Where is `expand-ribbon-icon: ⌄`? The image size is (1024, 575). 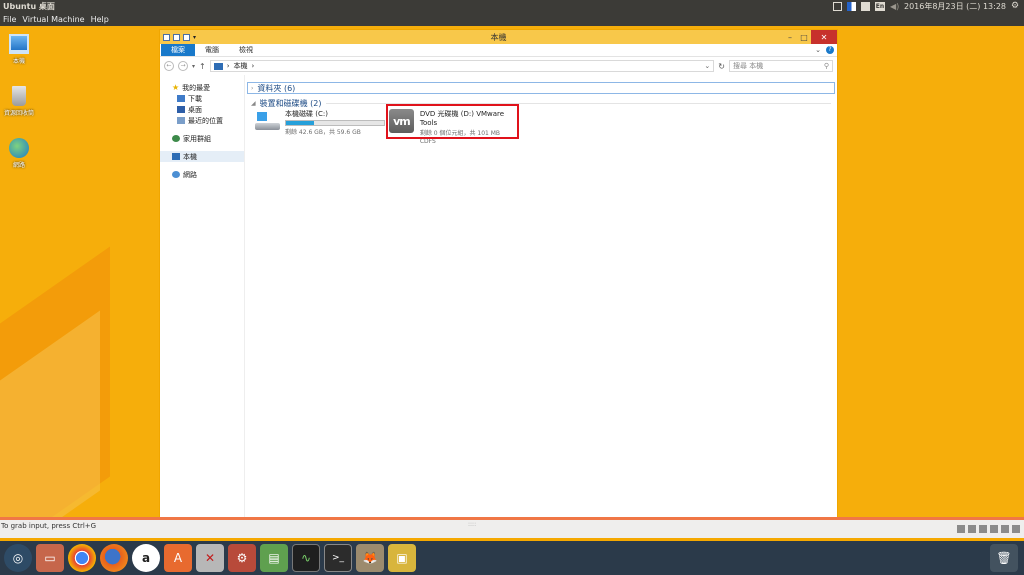
expand-ribbon-icon: ⌄ is located at coordinates (818, 50).